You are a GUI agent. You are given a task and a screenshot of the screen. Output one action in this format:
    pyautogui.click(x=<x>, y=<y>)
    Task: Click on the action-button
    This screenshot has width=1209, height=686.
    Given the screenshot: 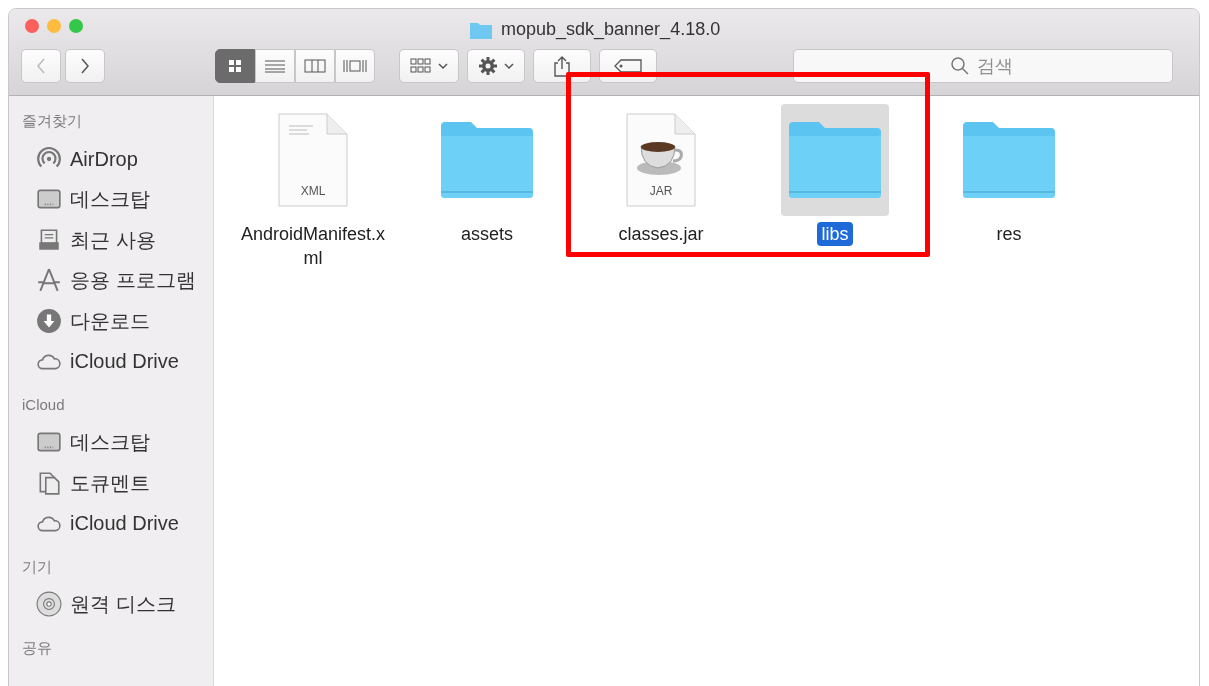 What is the action you would take?
    pyautogui.click(x=496, y=66)
    